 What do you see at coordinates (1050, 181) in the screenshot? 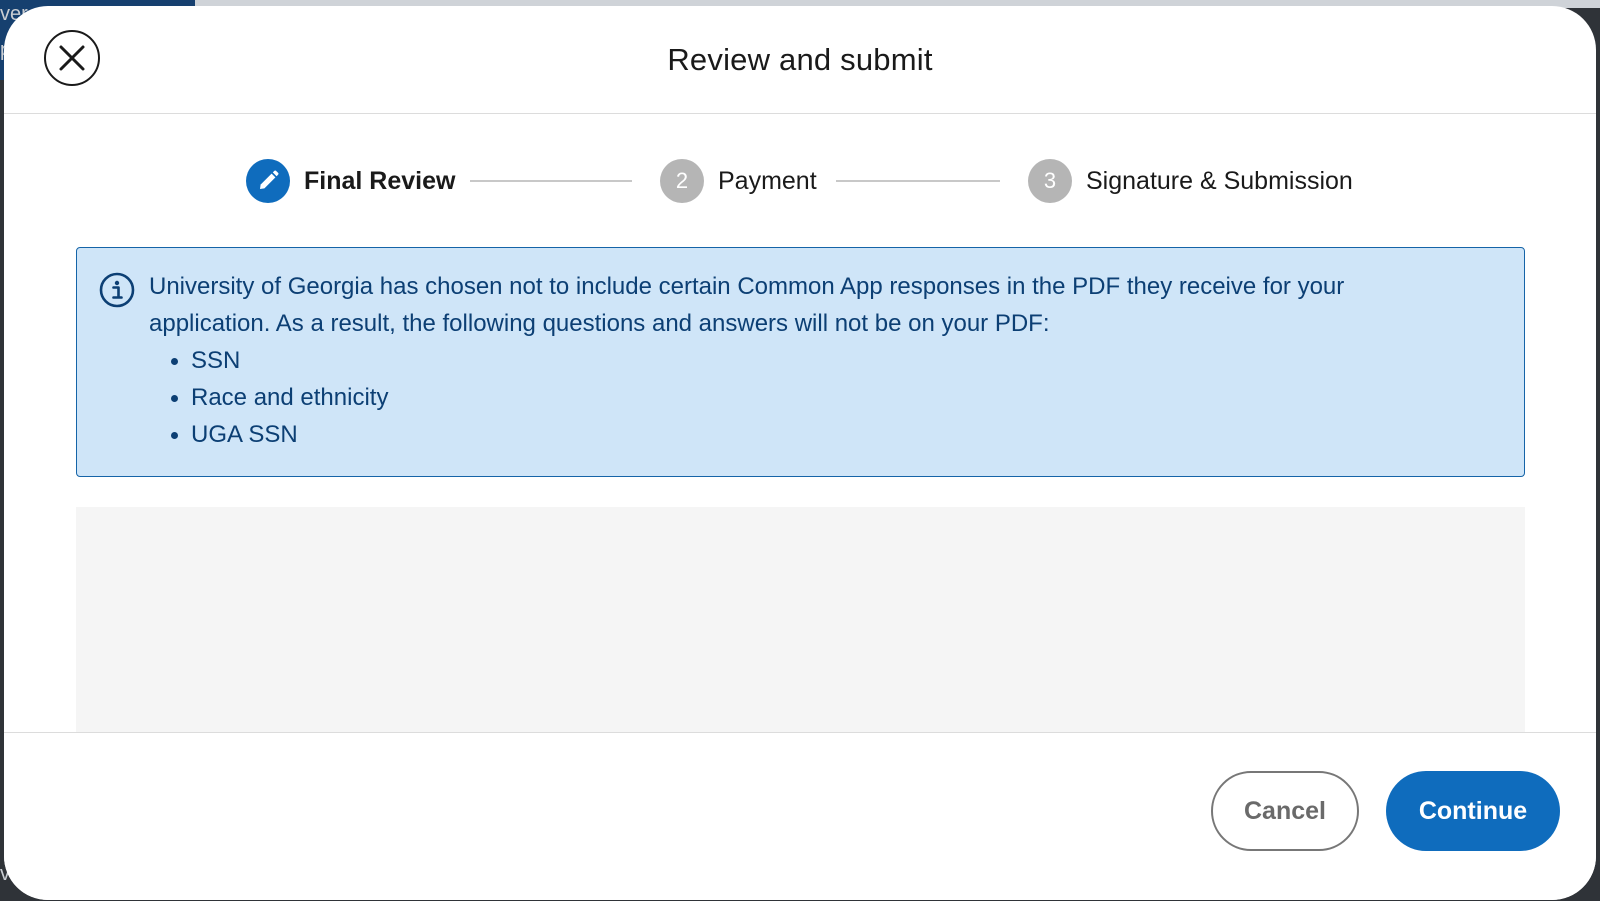
I see `step-number: 3` at bounding box center [1050, 181].